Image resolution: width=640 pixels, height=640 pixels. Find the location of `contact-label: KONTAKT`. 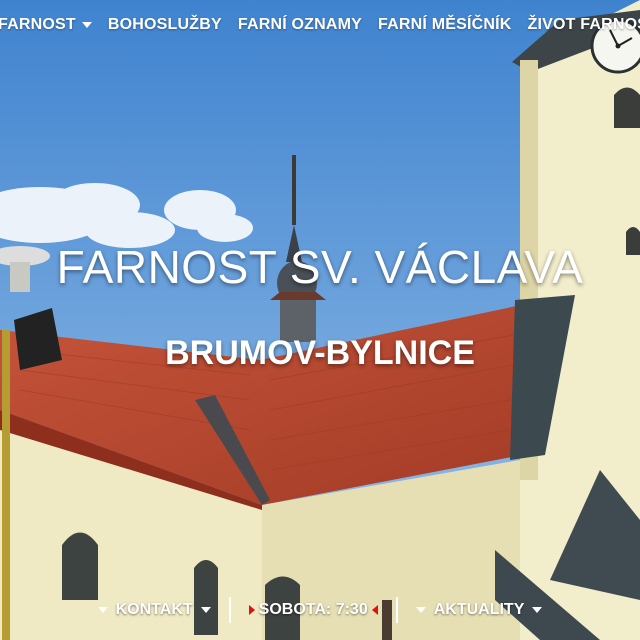

contact-label: KONTAKT is located at coordinates (154, 609).